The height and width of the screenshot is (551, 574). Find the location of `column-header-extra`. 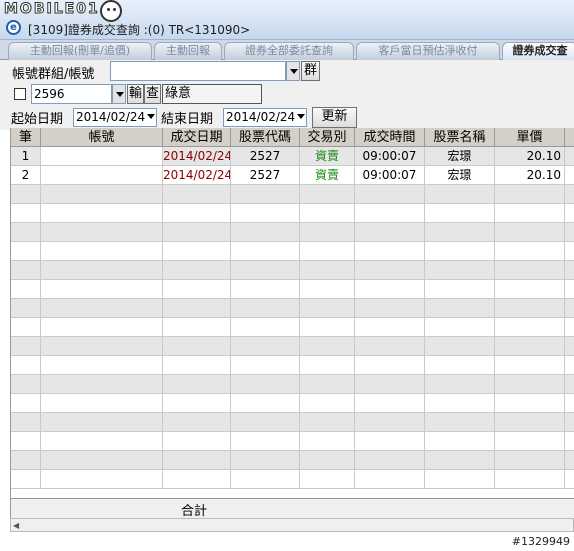

column-header-extra is located at coordinates (569, 137).